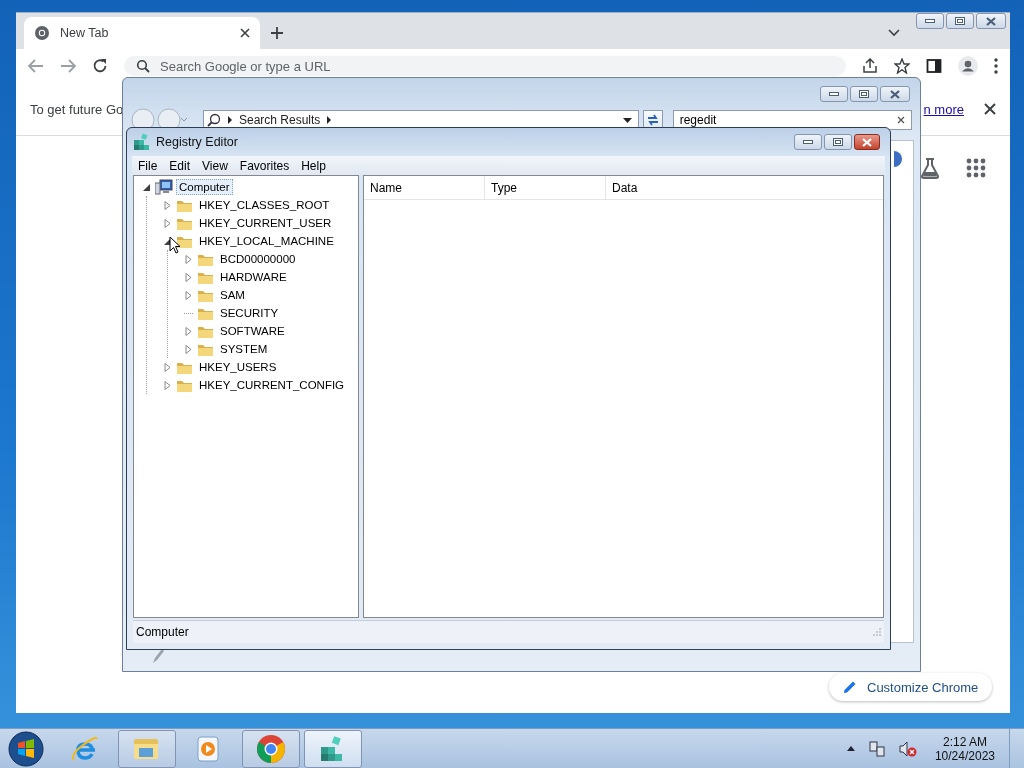  Describe the element at coordinates (265, 223) in the screenshot. I see `tree-item: HKEY_CURRENT_USER` at that location.